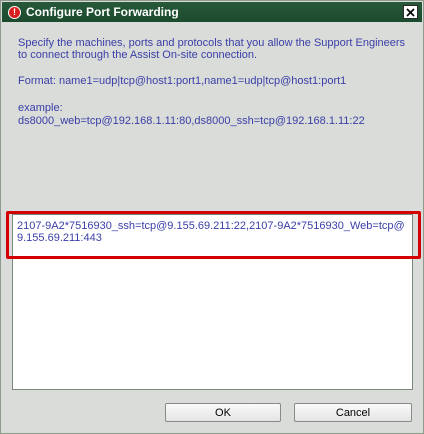 This screenshot has width=424, height=434. I want to click on close-icon, so click(410, 12).